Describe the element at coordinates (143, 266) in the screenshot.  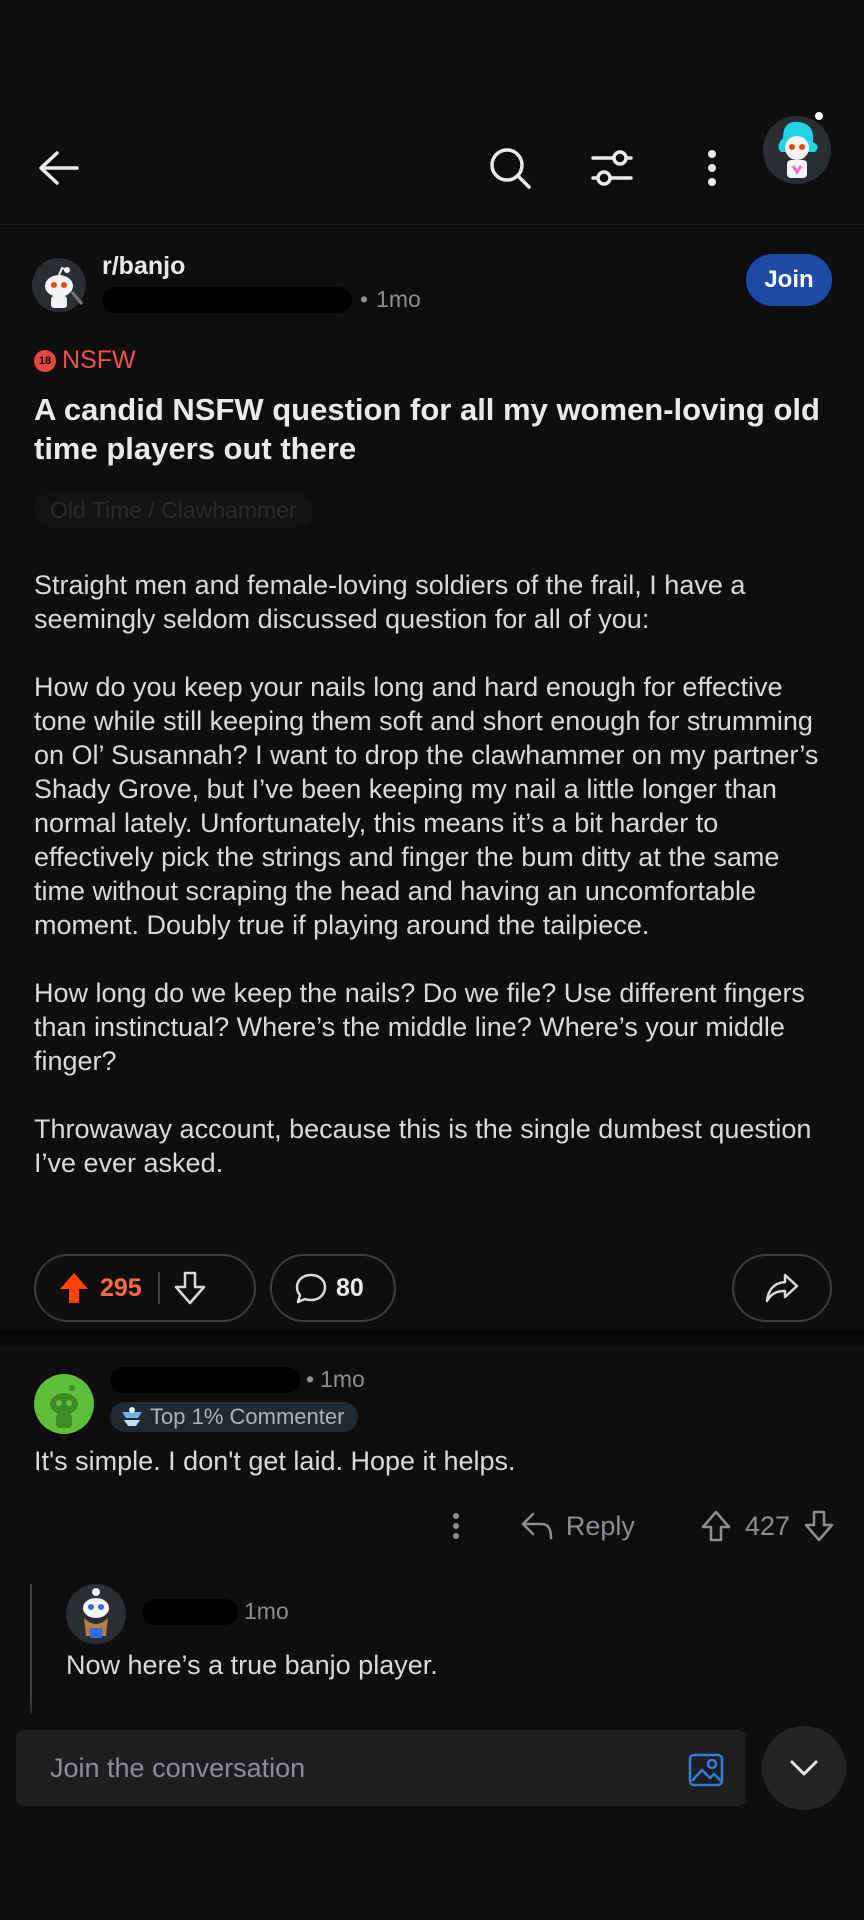
I see `subreddit-name: r/banjo` at that location.